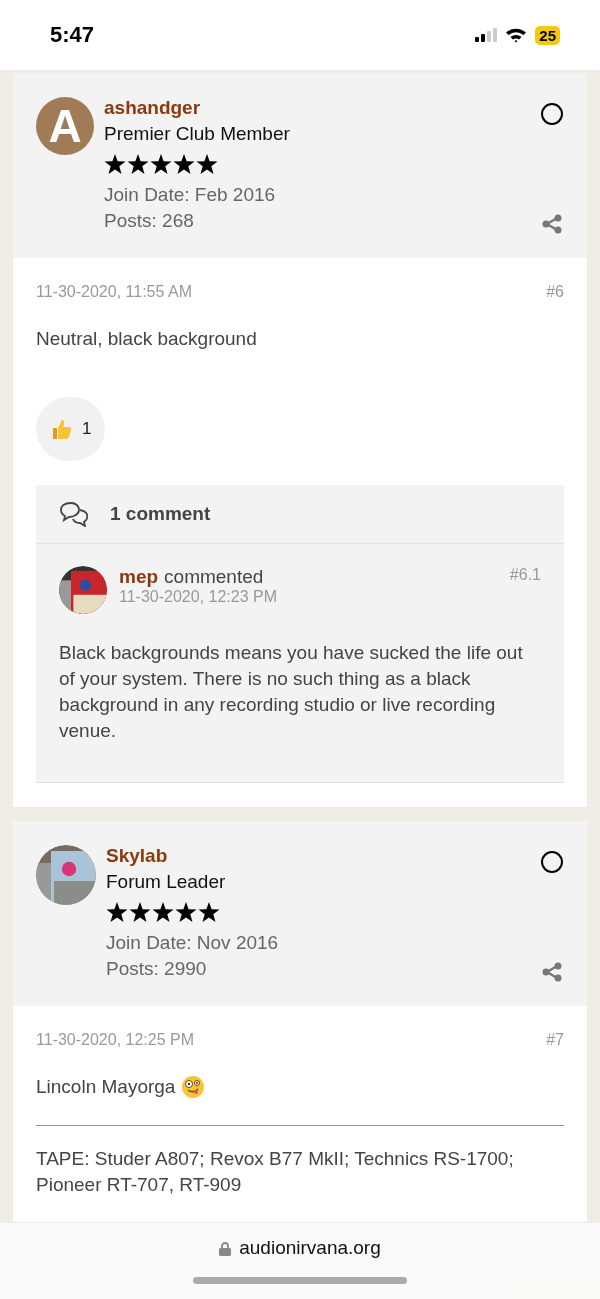 Image resolution: width=600 pixels, height=1299 pixels. I want to click on join-date: Join Date: Feb 2016, so click(190, 195).